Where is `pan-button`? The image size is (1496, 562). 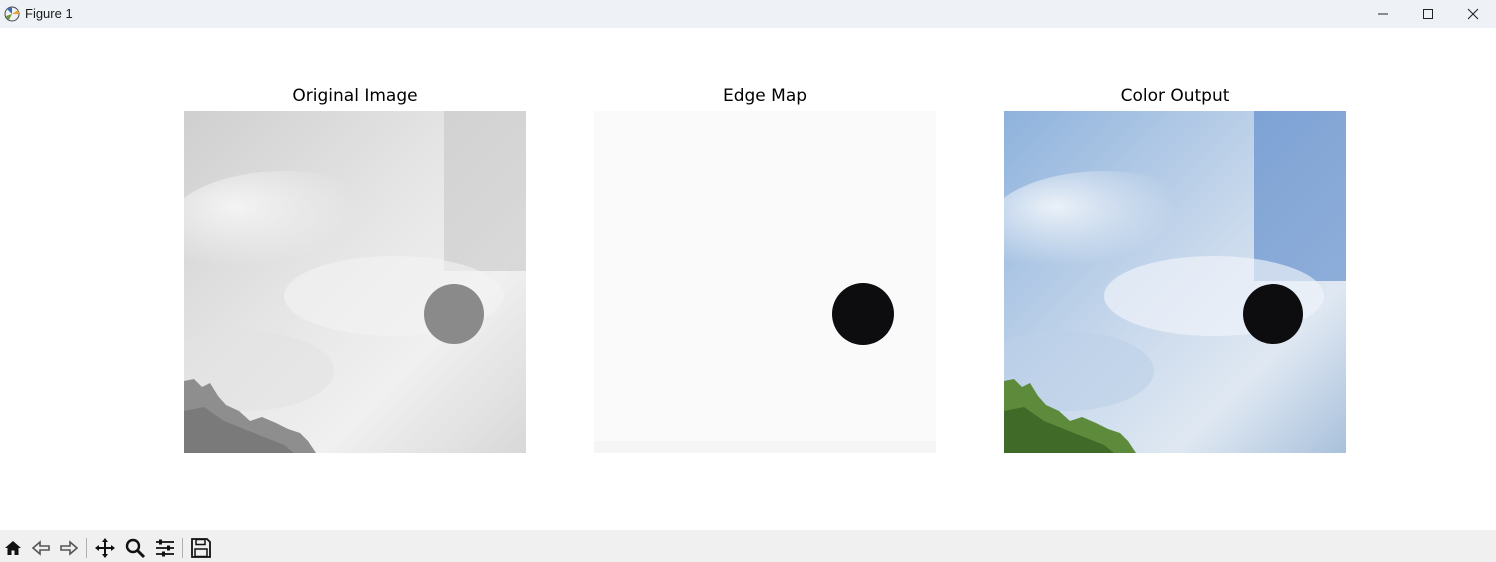
pan-button is located at coordinates (105, 548).